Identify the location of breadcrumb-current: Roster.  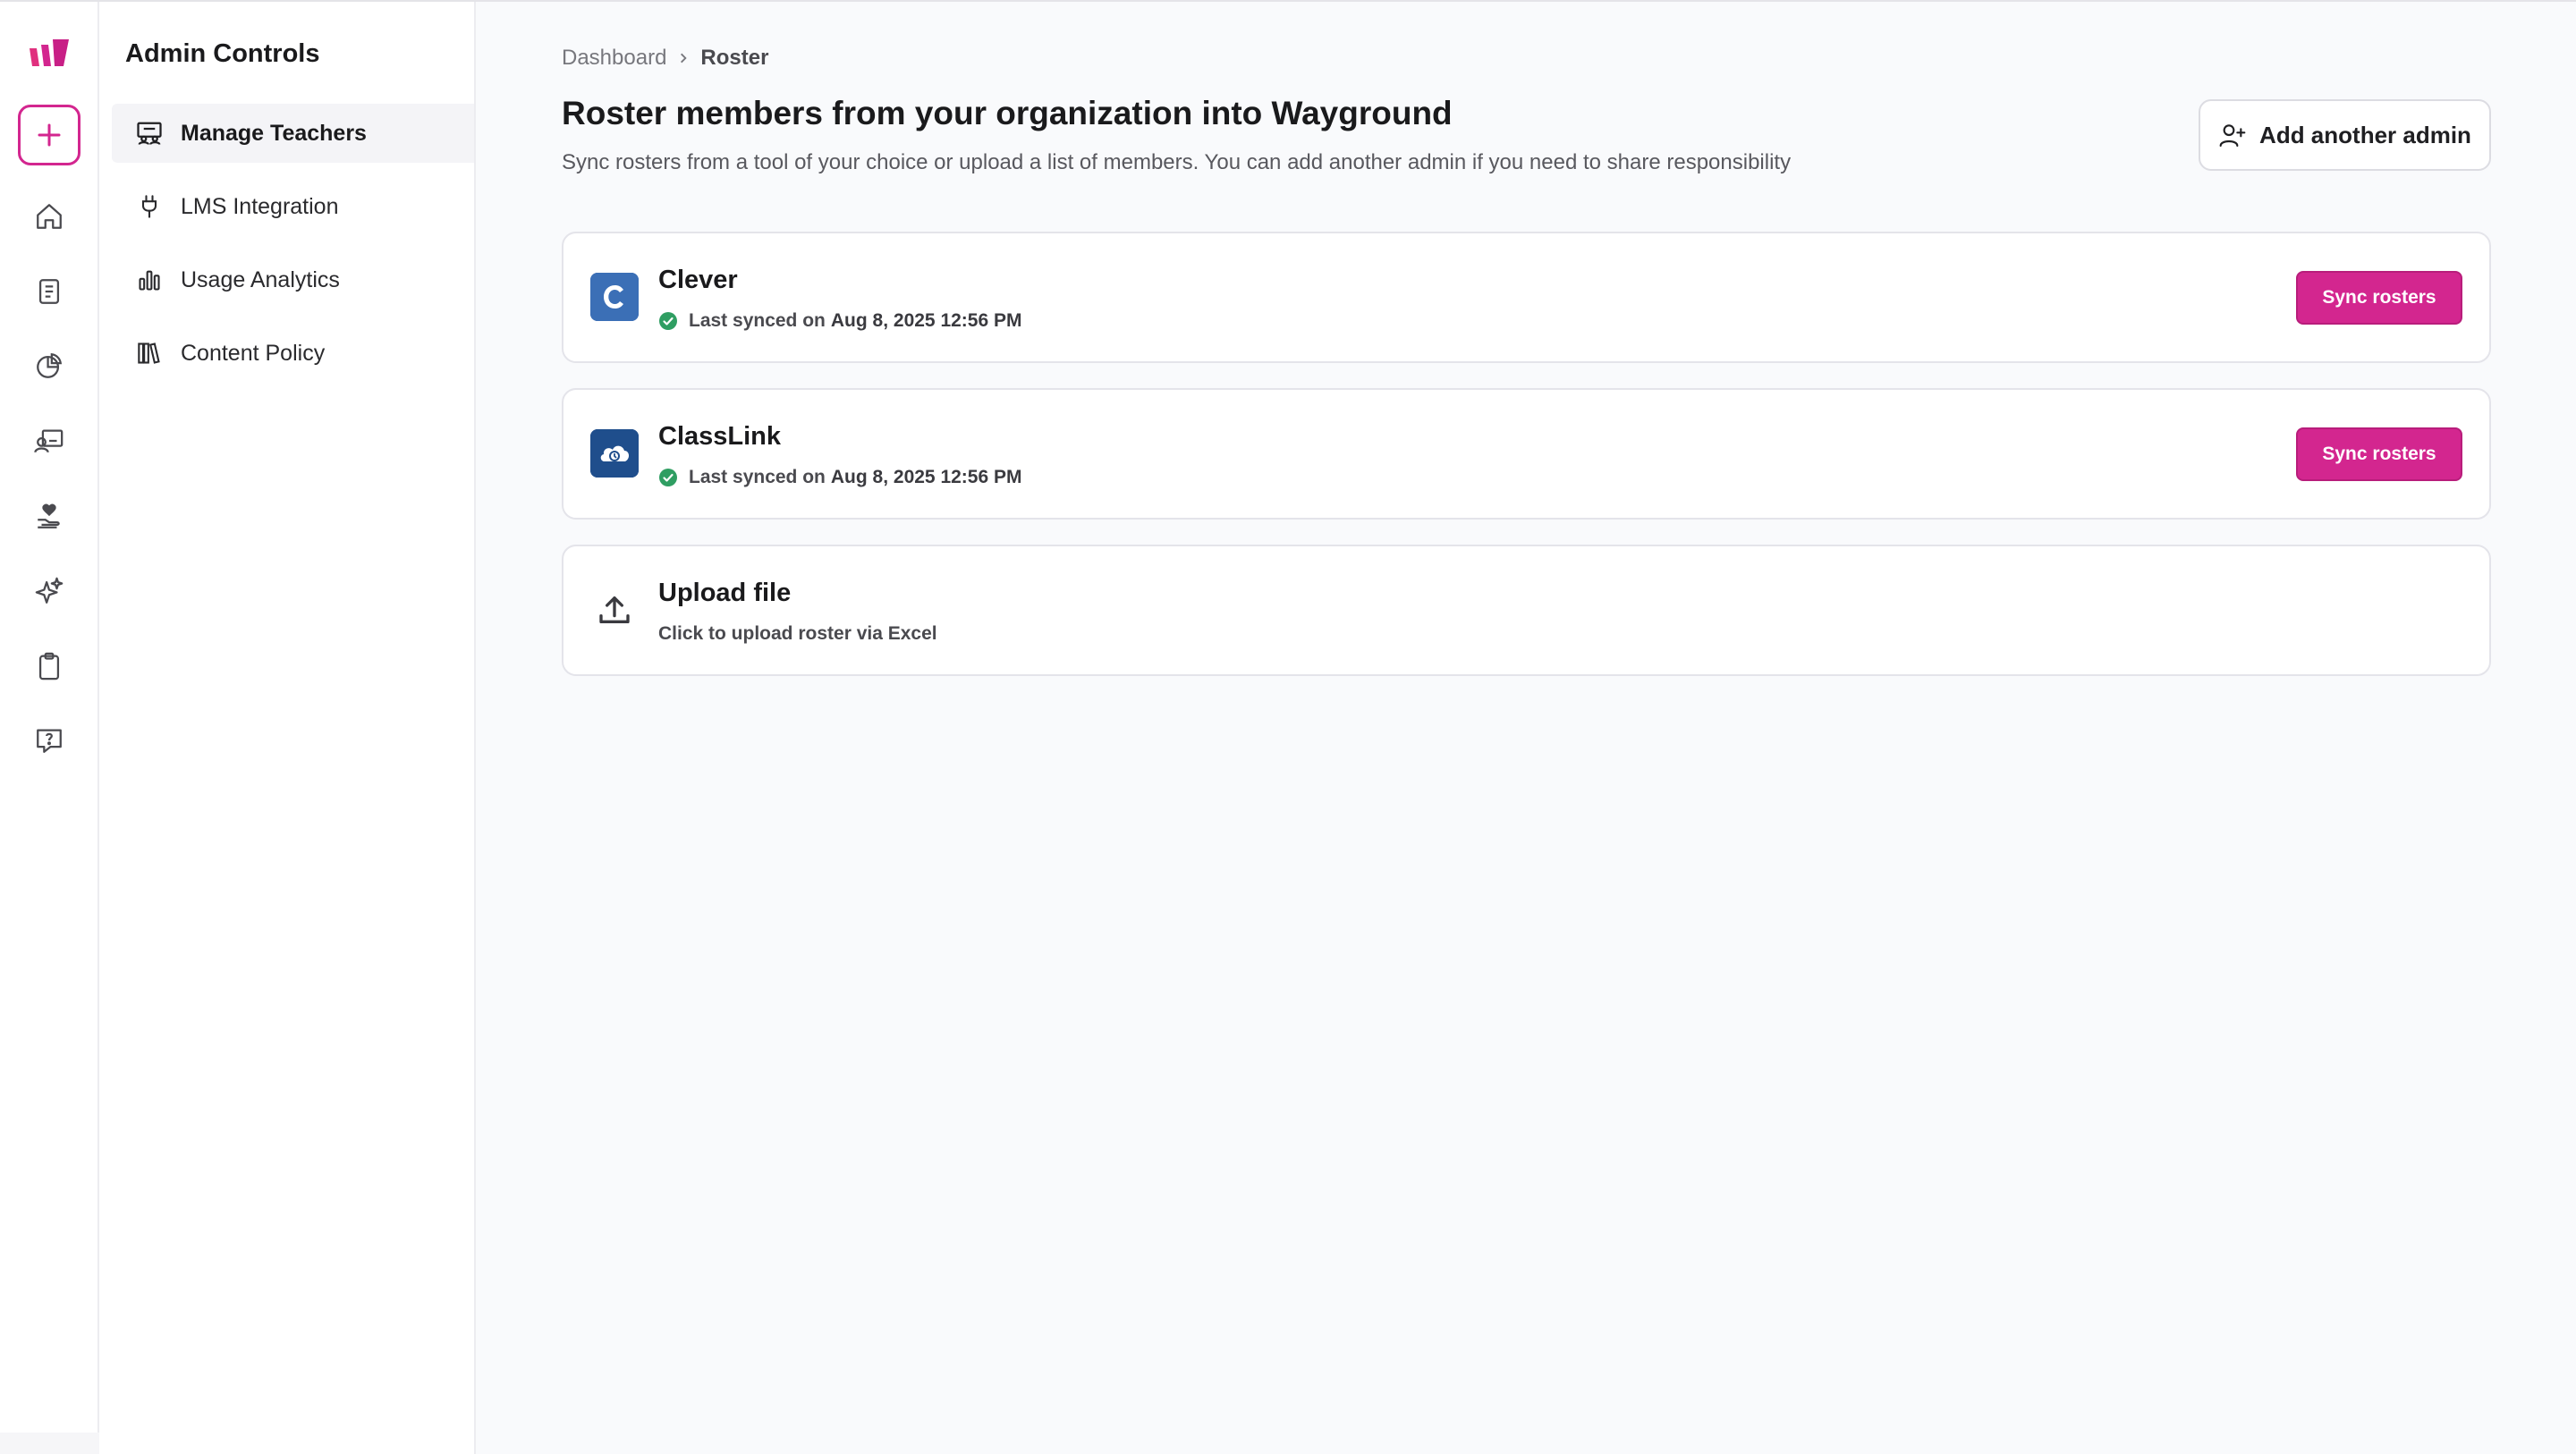
(734, 58).